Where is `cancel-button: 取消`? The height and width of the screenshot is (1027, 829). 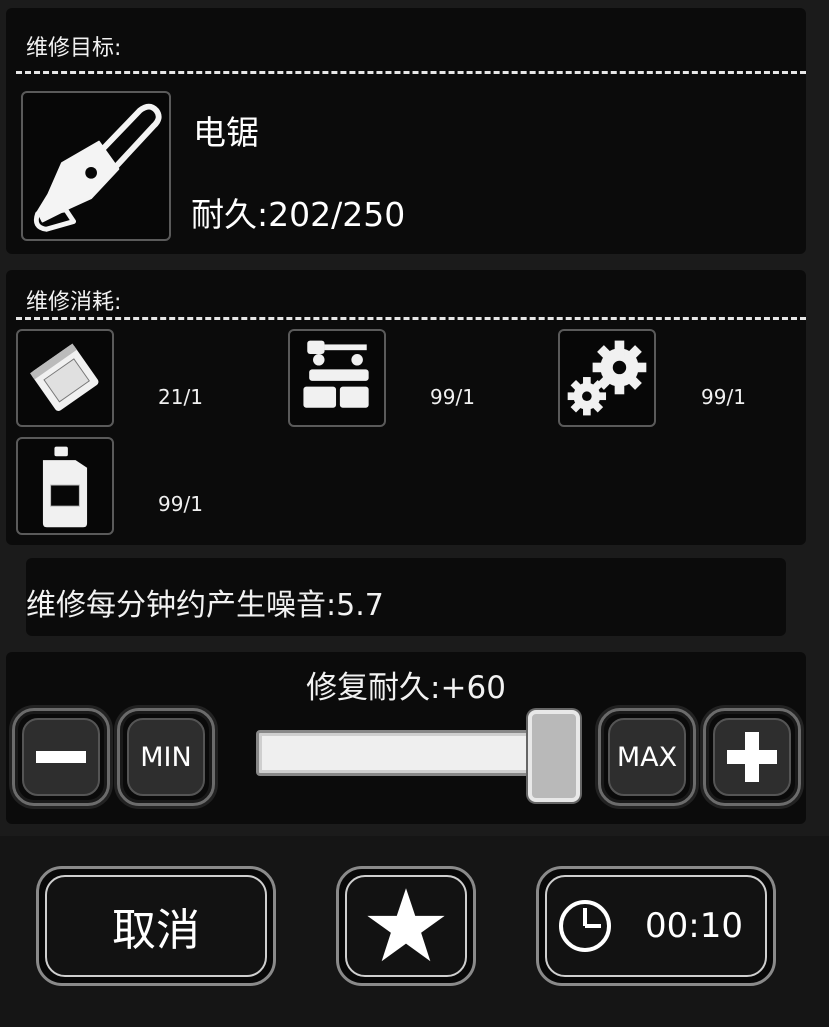 cancel-button: 取消 is located at coordinates (156, 926).